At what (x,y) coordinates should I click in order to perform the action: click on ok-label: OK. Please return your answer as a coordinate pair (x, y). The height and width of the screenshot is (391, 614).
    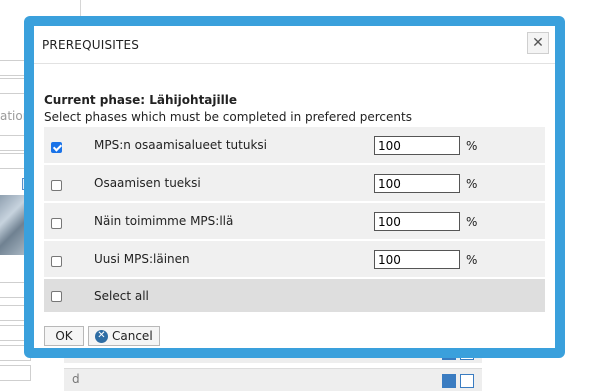
    Looking at the image, I should click on (64, 336).